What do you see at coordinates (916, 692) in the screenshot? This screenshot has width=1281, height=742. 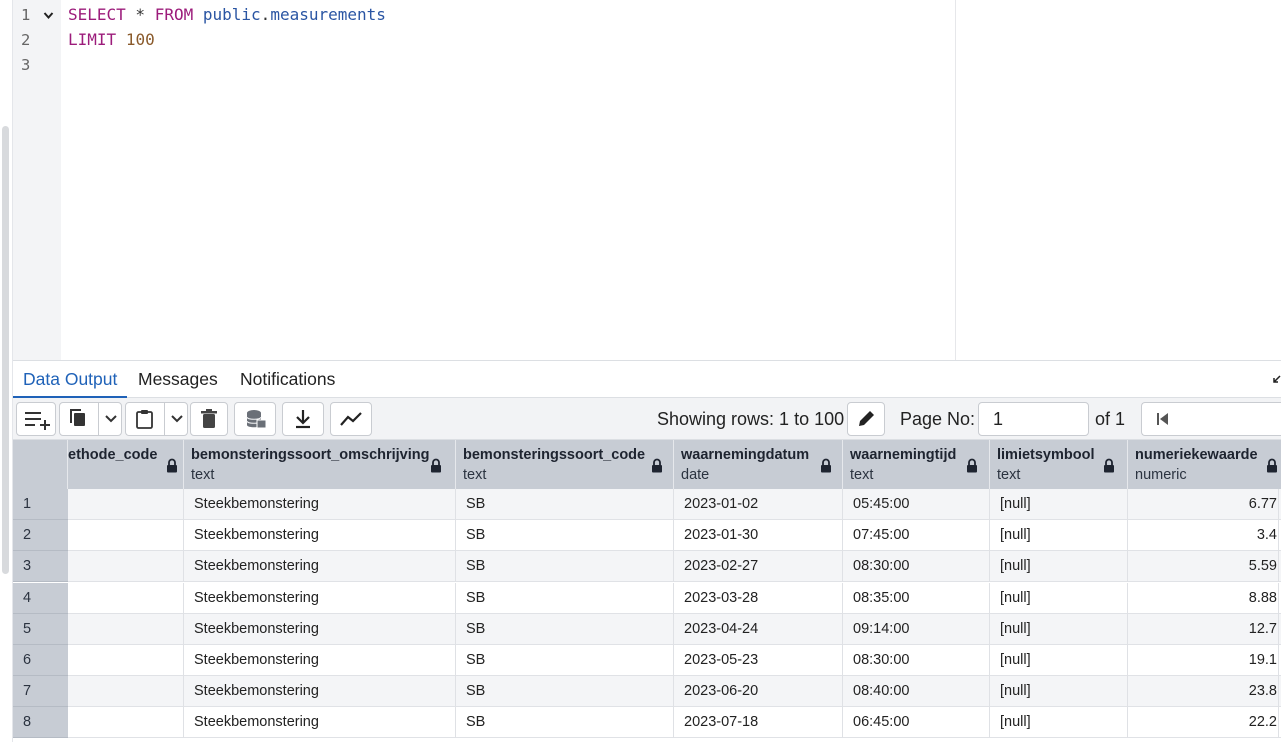 I see `table-cell: 08:40:00` at bounding box center [916, 692].